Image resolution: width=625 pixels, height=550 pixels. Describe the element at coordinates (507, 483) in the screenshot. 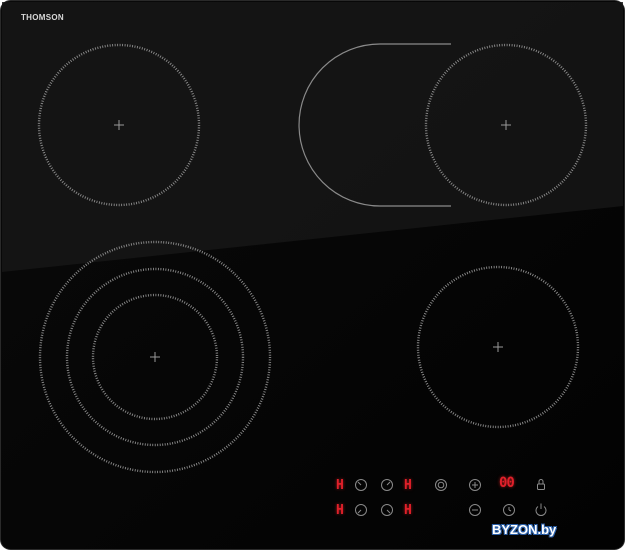

I see `timer-display: 00` at that location.